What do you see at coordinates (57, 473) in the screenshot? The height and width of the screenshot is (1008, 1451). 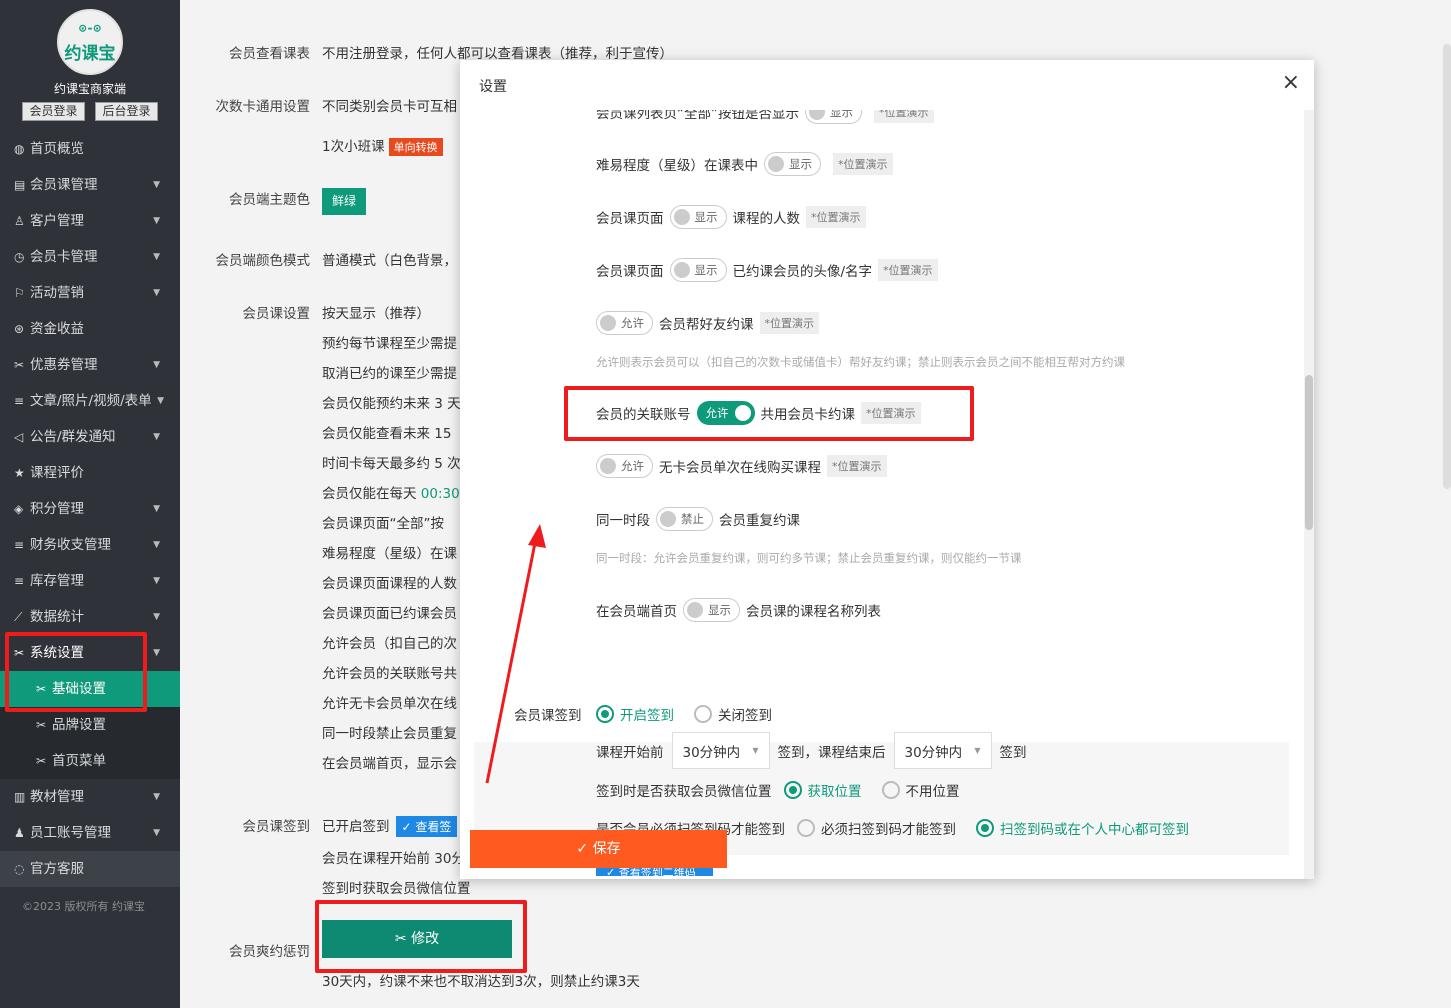 I see `sidebar-item-label: 课程评价` at bounding box center [57, 473].